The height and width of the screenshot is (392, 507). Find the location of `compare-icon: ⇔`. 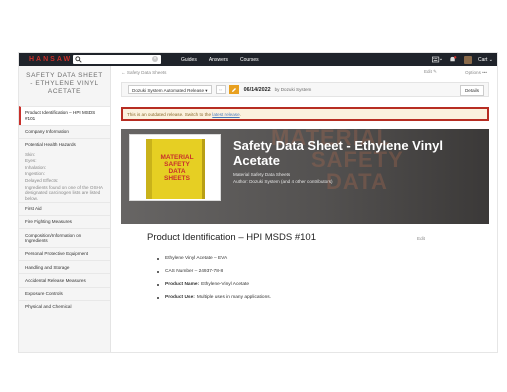

compare-icon: ⇔ is located at coordinates (221, 89).